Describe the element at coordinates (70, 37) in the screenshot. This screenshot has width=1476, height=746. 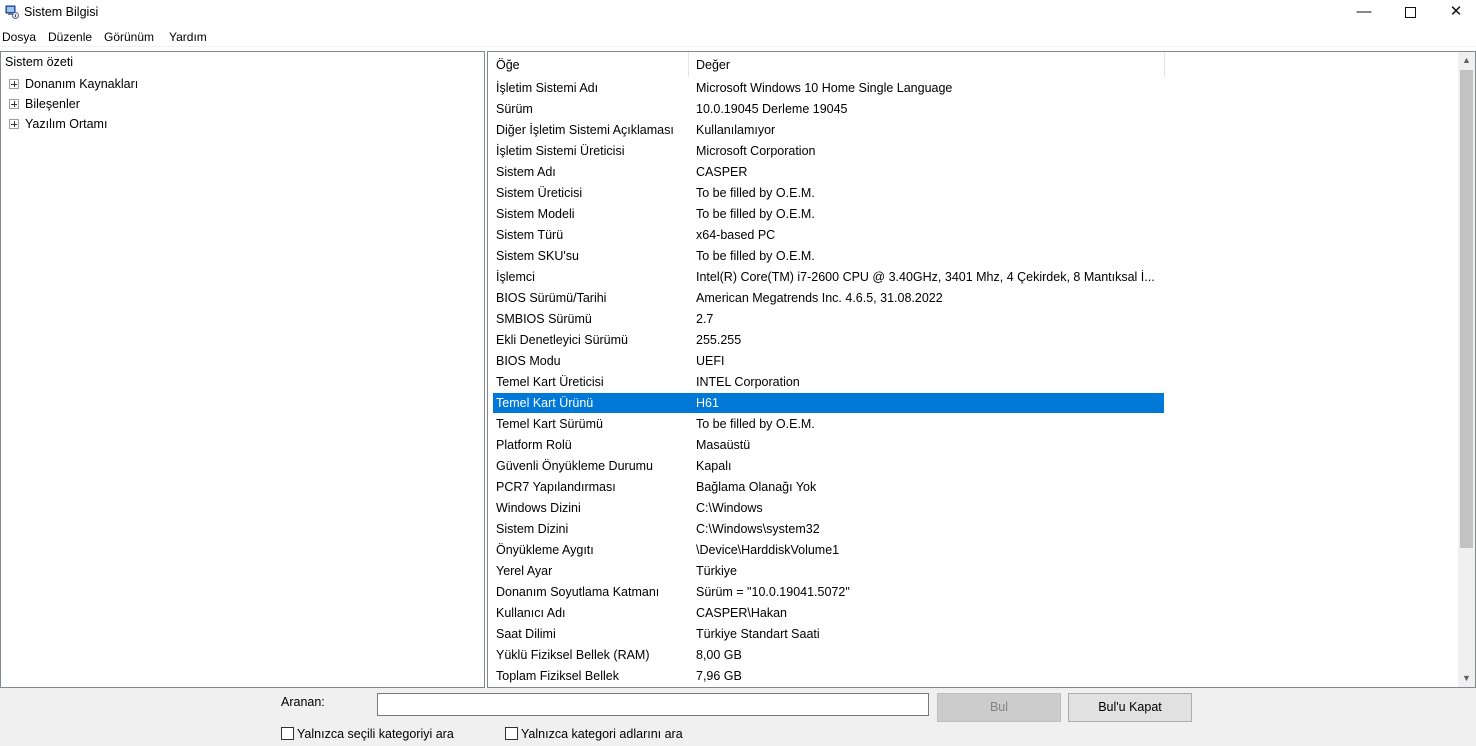
I see `menu-edit: Düzenle` at that location.